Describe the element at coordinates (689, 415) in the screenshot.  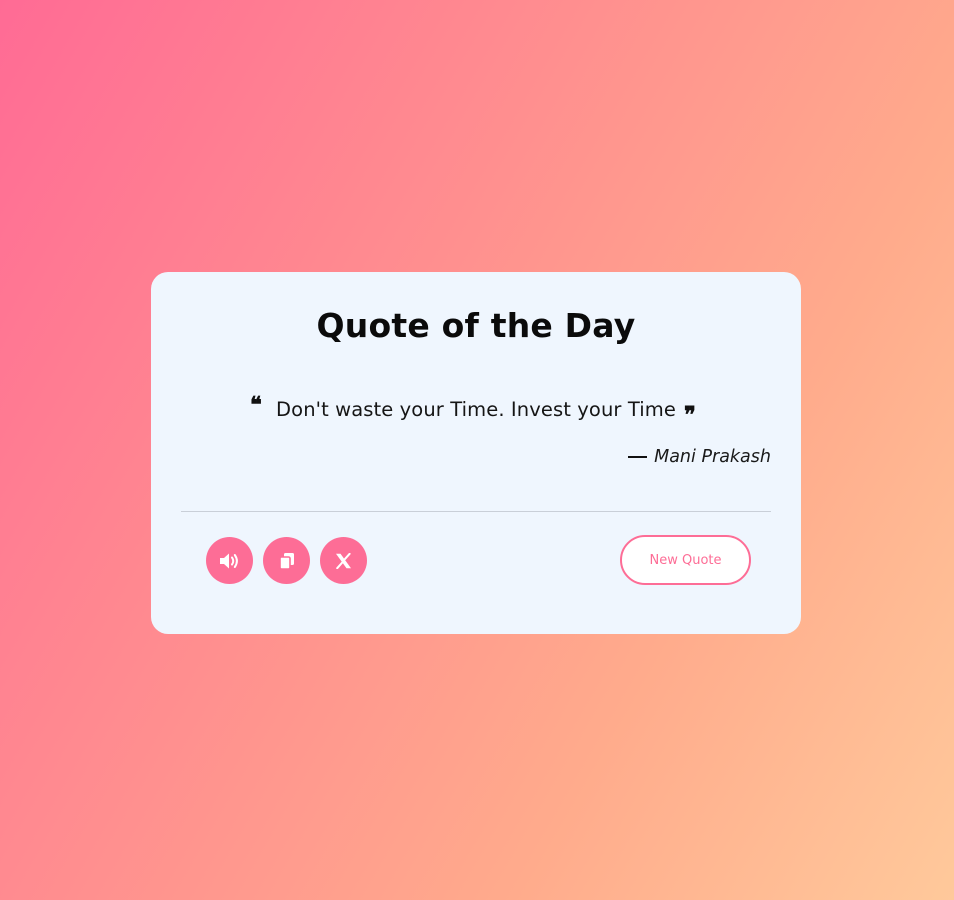
I see `close-quote-icon: ❞` at that location.